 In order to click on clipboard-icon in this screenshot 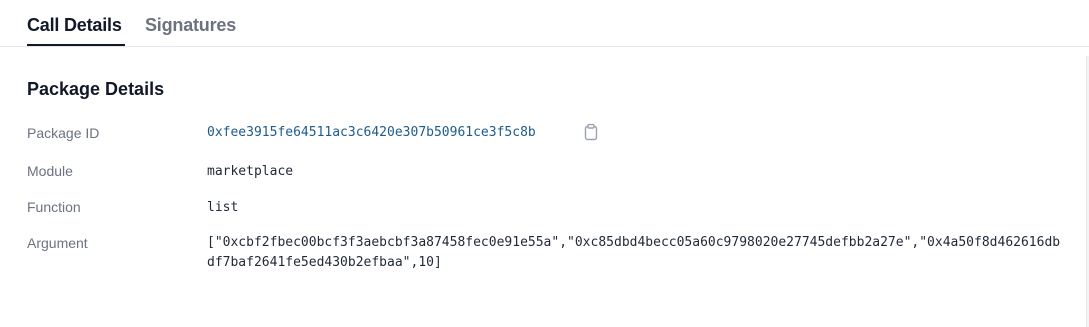, I will do `click(591, 132)`.